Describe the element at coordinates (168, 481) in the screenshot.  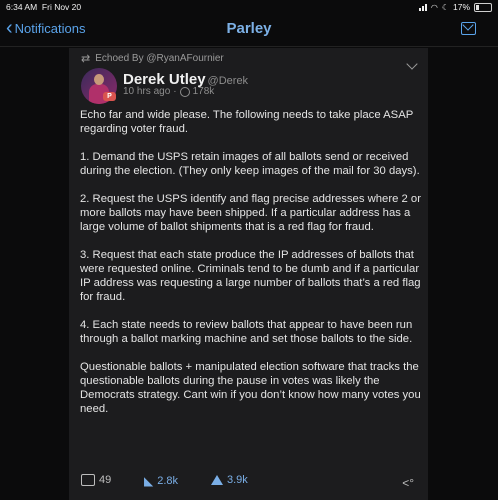
I see `echo-count: 2.8k` at that location.